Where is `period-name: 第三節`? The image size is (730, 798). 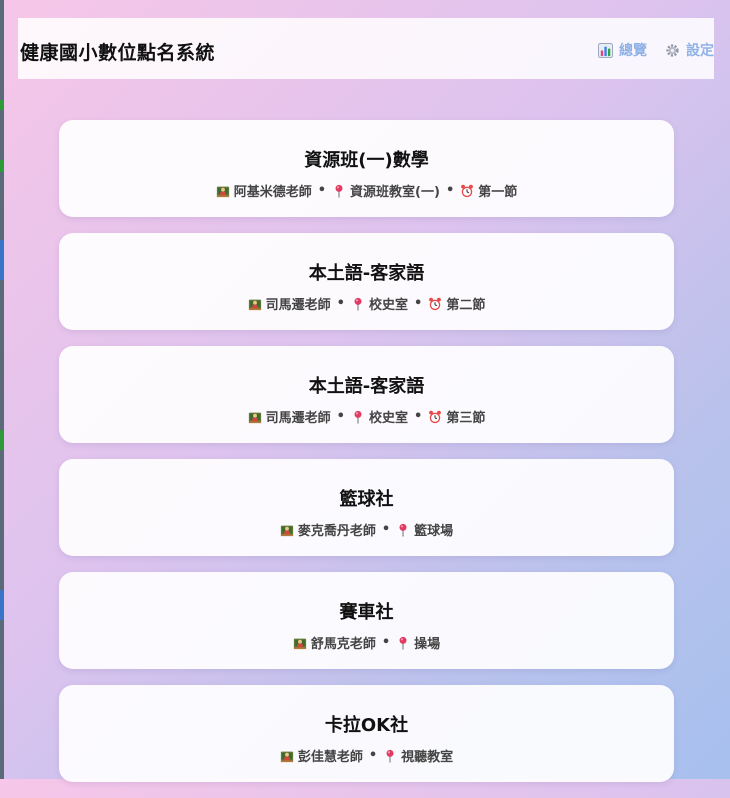 period-name: 第三節 is located at coordinates (466, 418).